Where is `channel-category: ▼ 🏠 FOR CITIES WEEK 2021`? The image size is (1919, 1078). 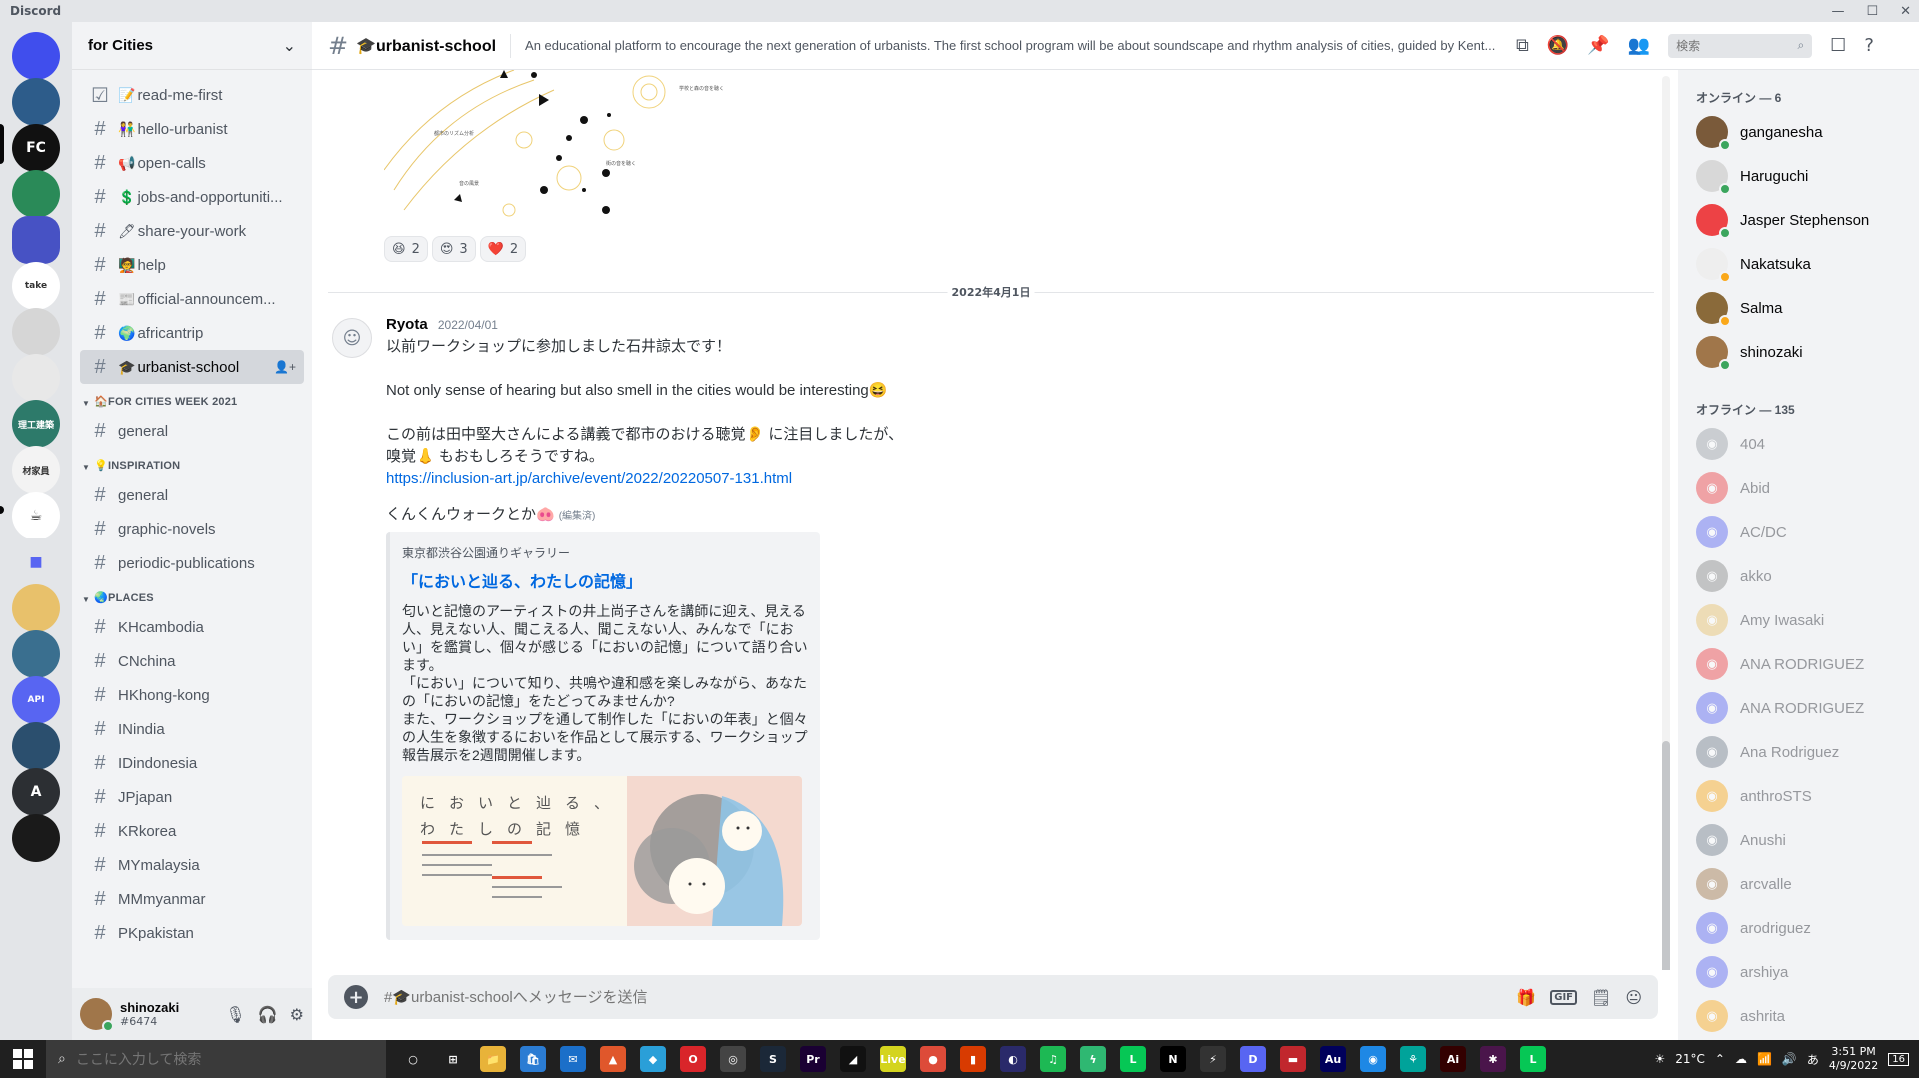 channel-category: ▼ 🏠 FOR CITIES WEEK 2021 is located at coordinates (192, 399).